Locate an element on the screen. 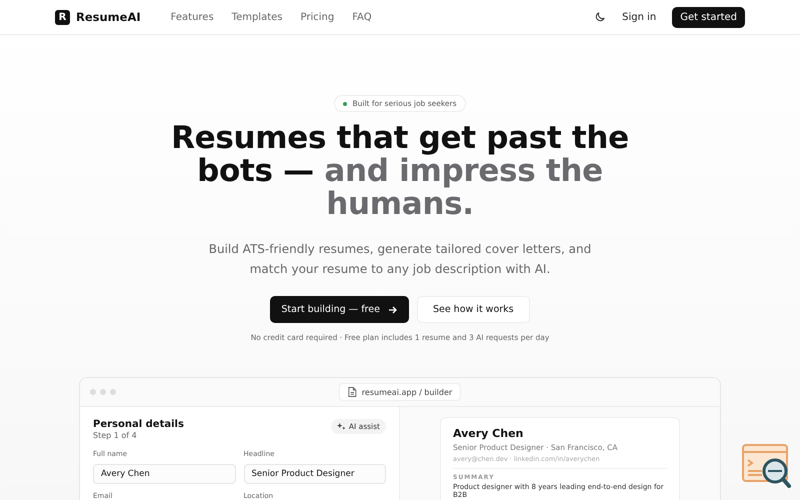  nav-link: FAQ is located at coordinates (362, 17).